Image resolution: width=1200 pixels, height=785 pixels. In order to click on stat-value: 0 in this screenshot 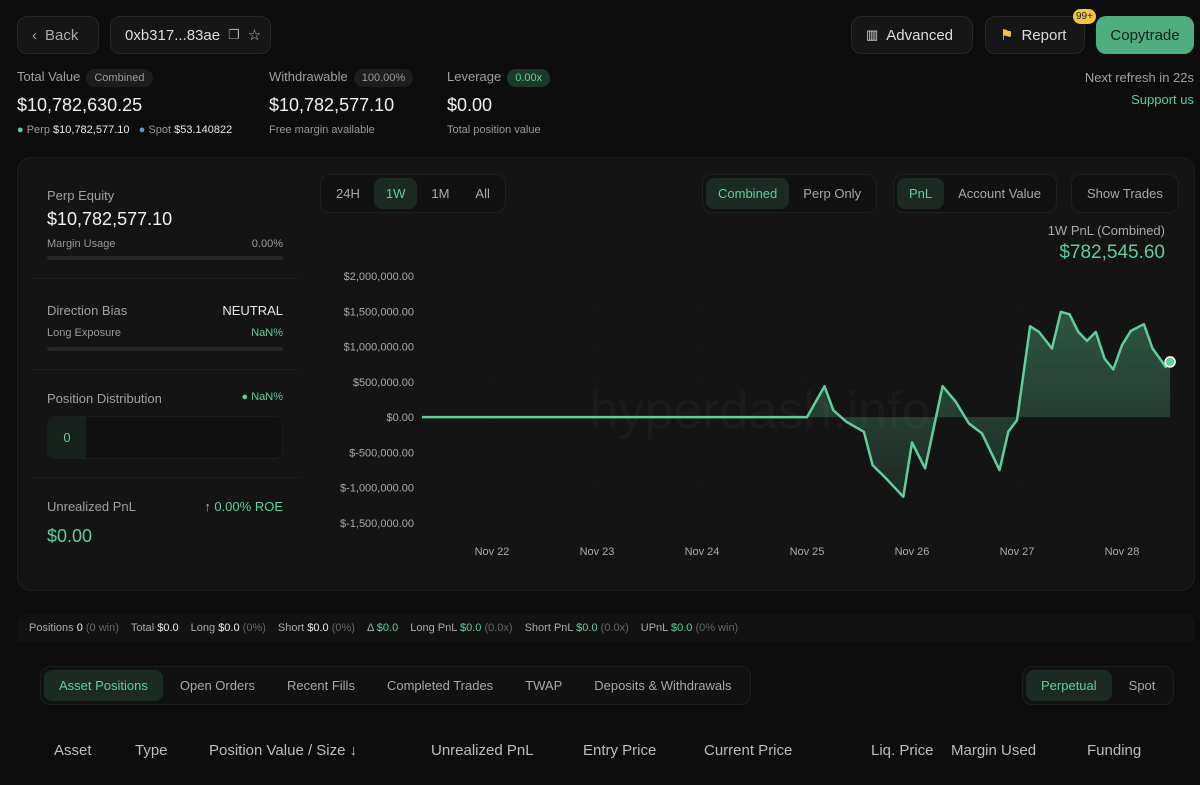, I will do `click(79, 628)`.